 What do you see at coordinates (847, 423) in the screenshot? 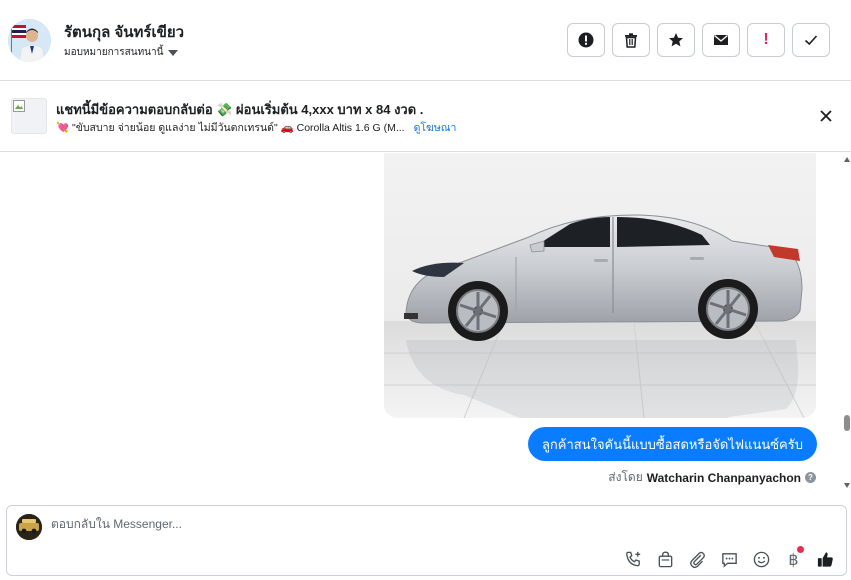
I see `scroll-thumb` at bounding box center [847, 423].